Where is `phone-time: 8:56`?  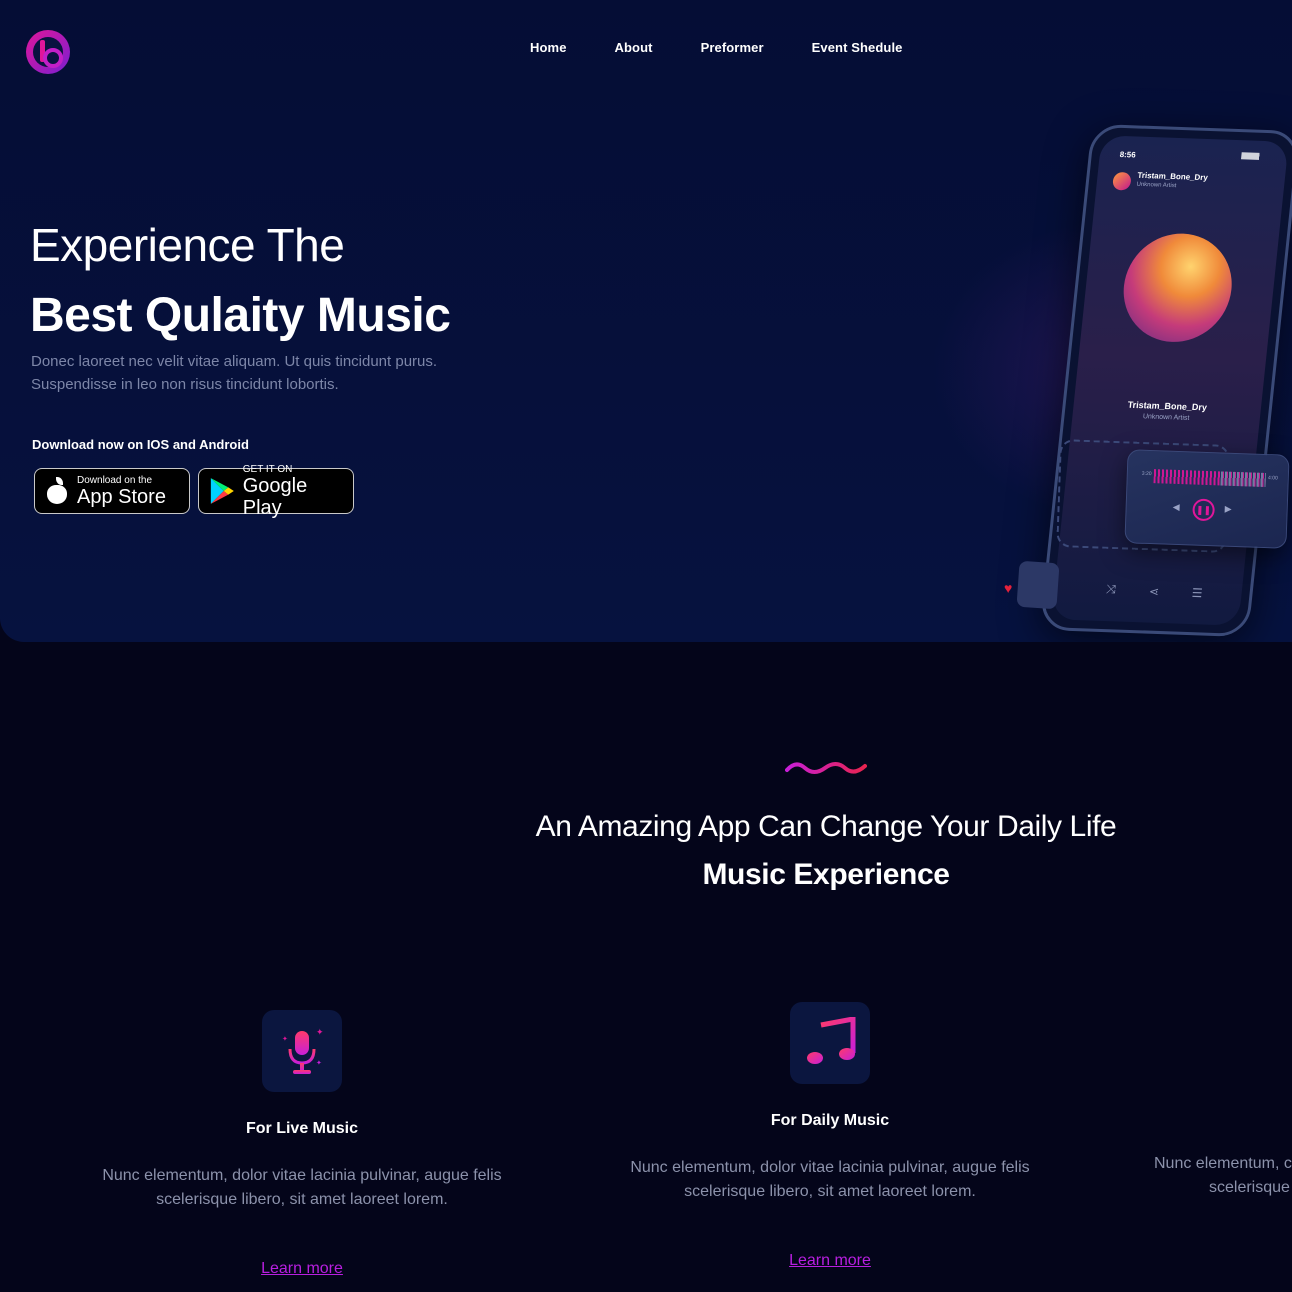
phone-time: 8:56 is located at coordinates (1128, 154).